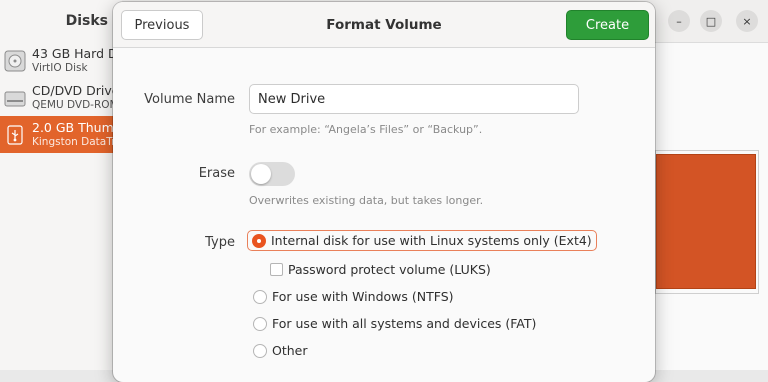 This screenshot has width=768, height=382. I want to click on password-protect-checkbox: Password protect volume (LUKS), so click(380, 269).